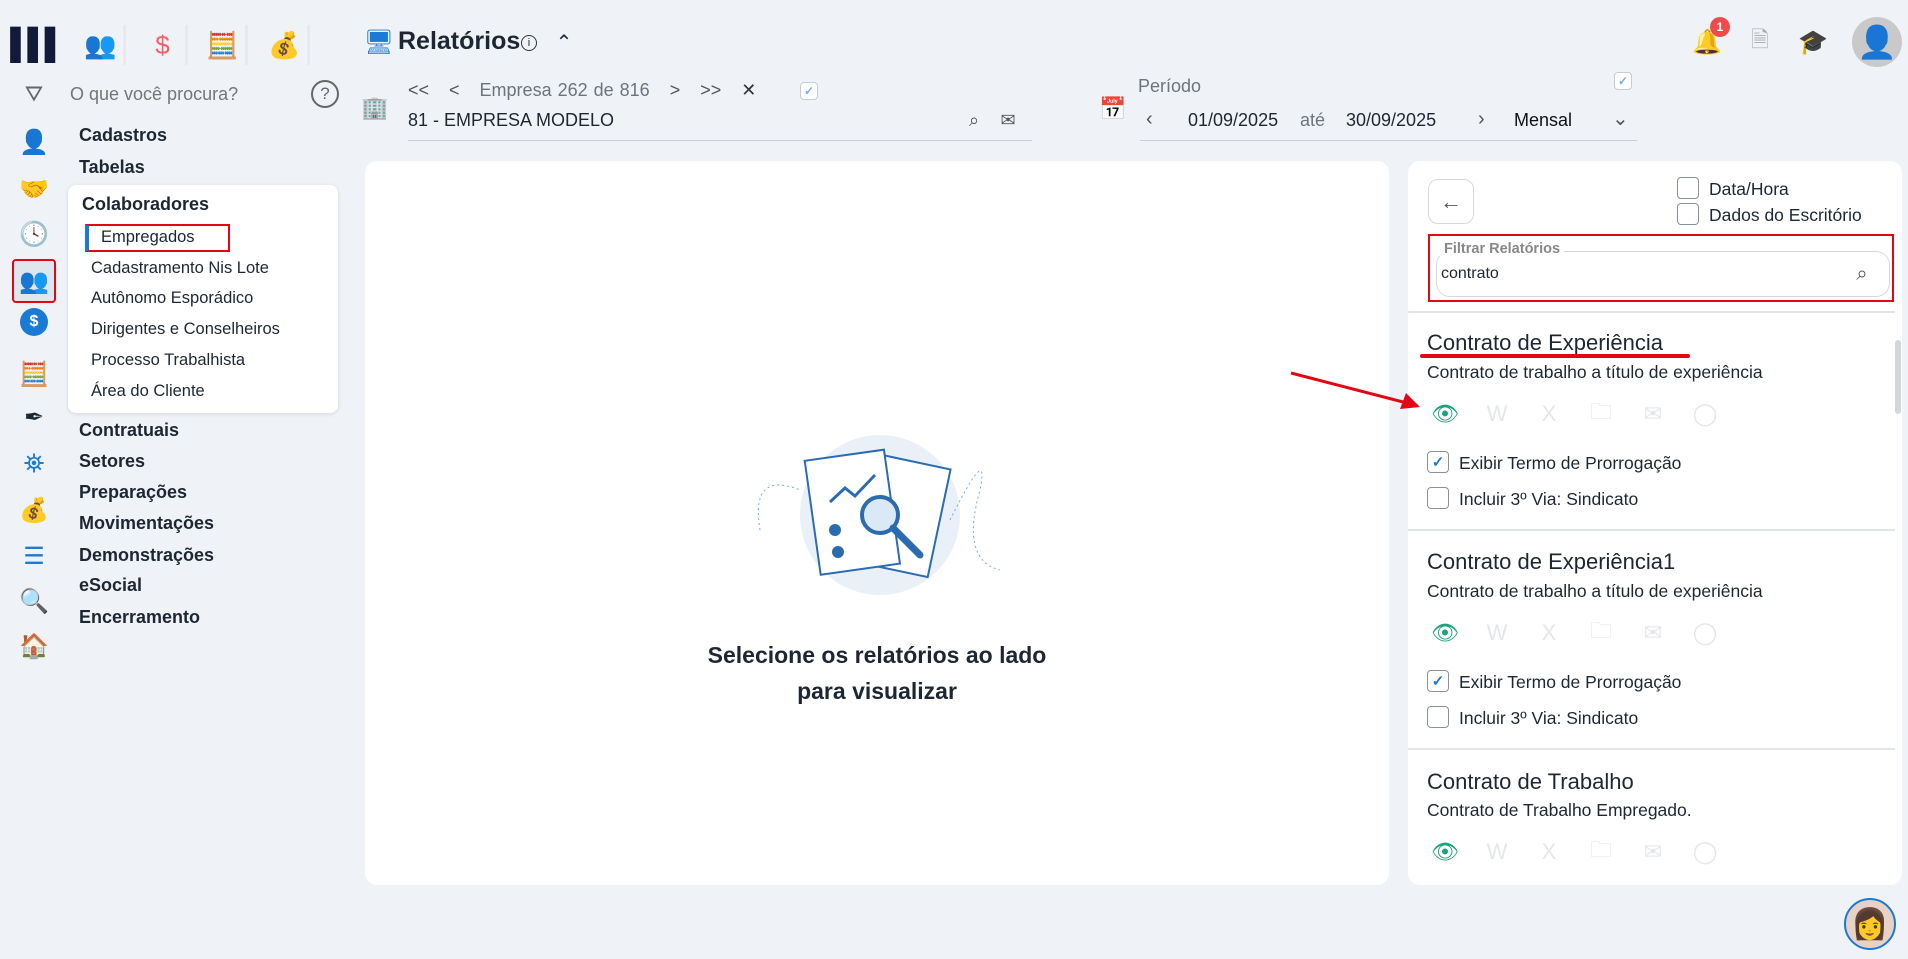 This screenshot has width=1908, height=959. What do you see at coordinates (110, 585) in the screenshot?
I see `menu-esocial: eSocial` at bounding box center [110, 585].